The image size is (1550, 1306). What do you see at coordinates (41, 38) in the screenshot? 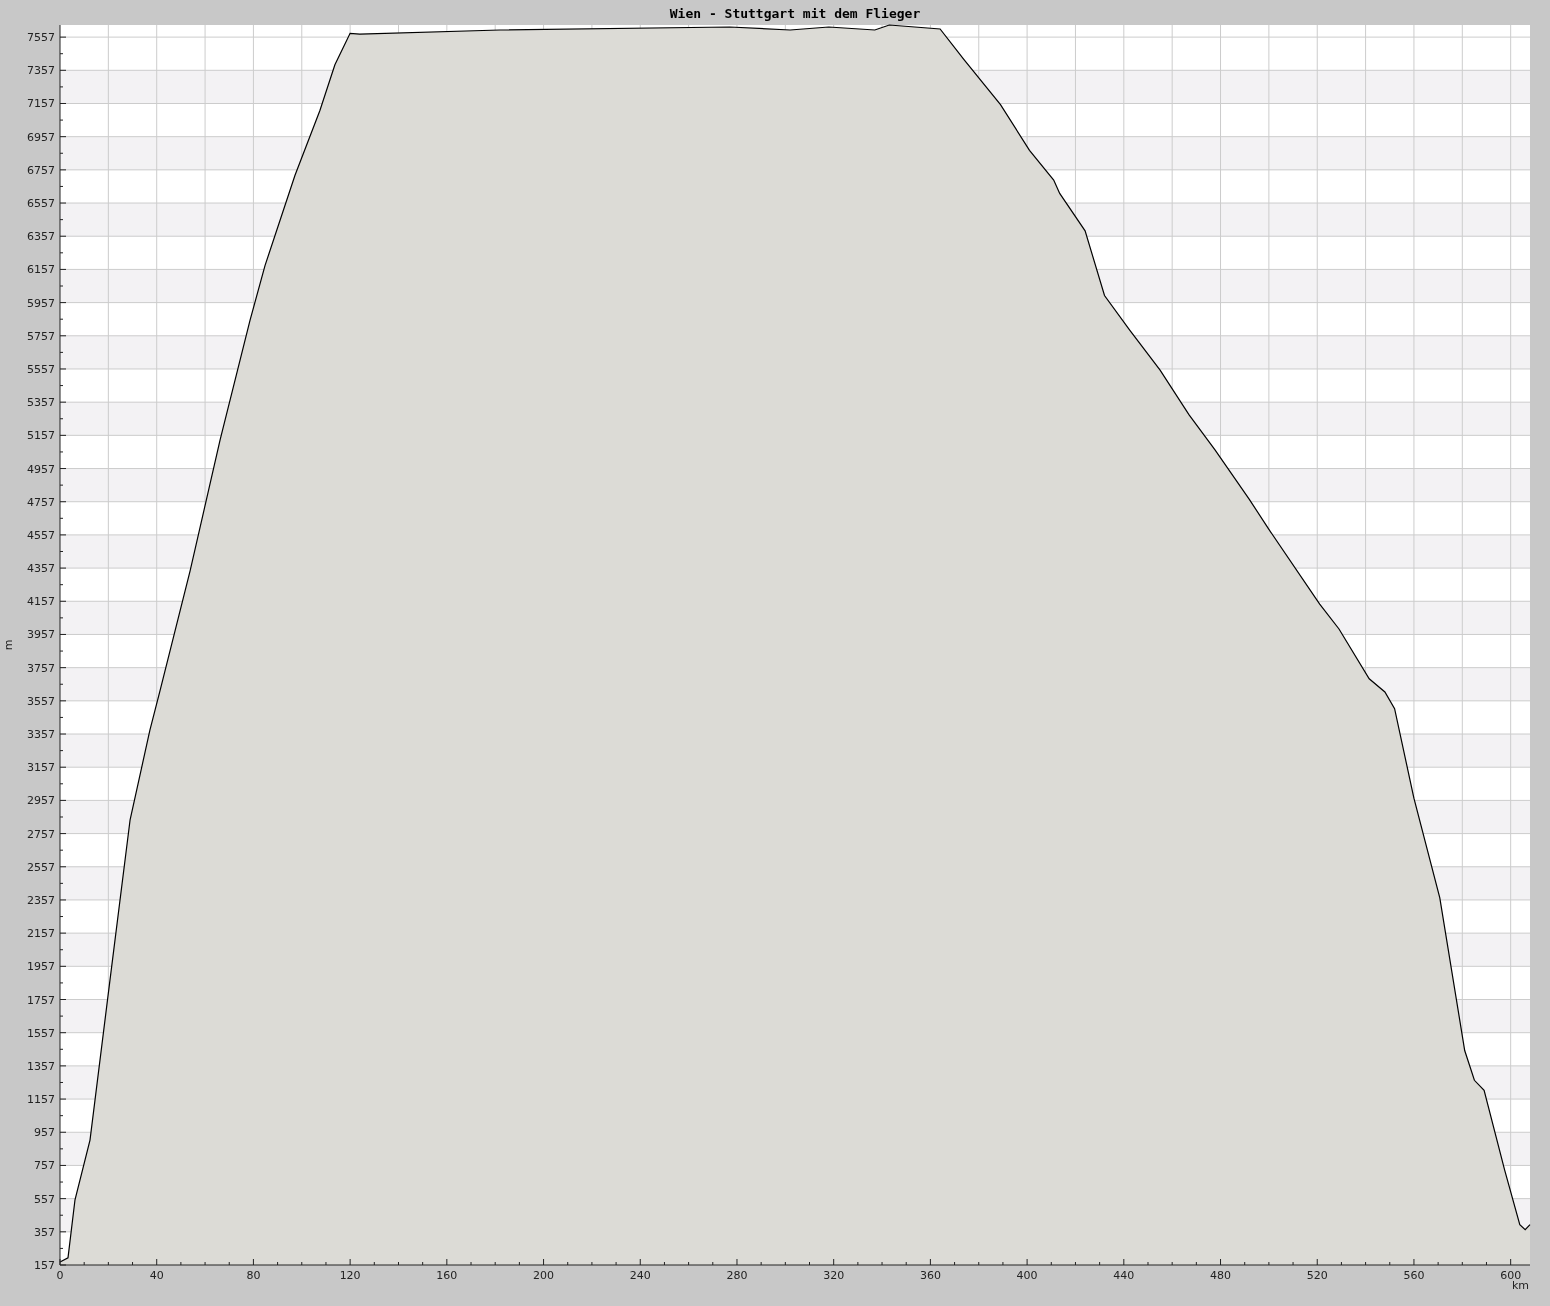
I see `y-tick-label: 7557` at bounding box center [41, 38].